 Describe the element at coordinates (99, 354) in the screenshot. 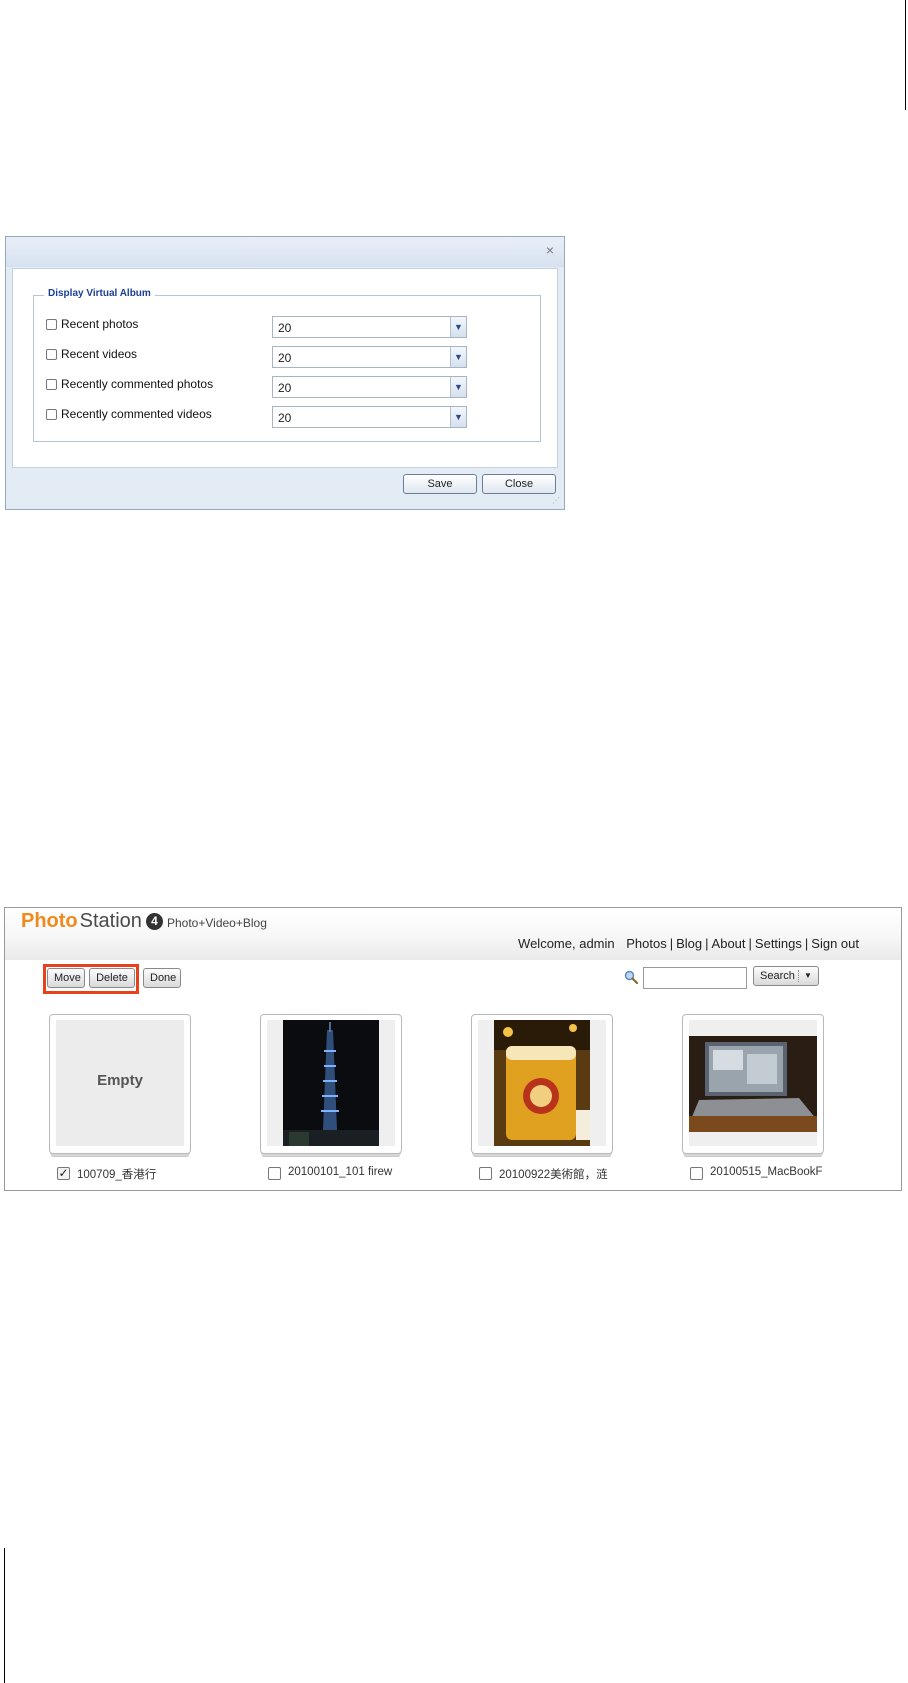

I see `option-label: Recent videos` at that location.